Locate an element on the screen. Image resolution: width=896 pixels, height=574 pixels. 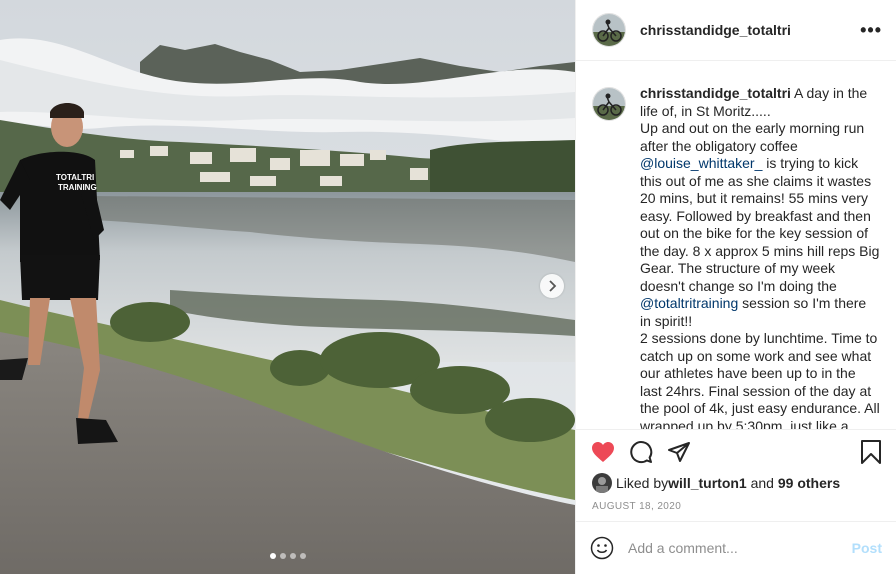
post-header: chrisstandidge_totaltri ••• is located at coordinates (736, 30).